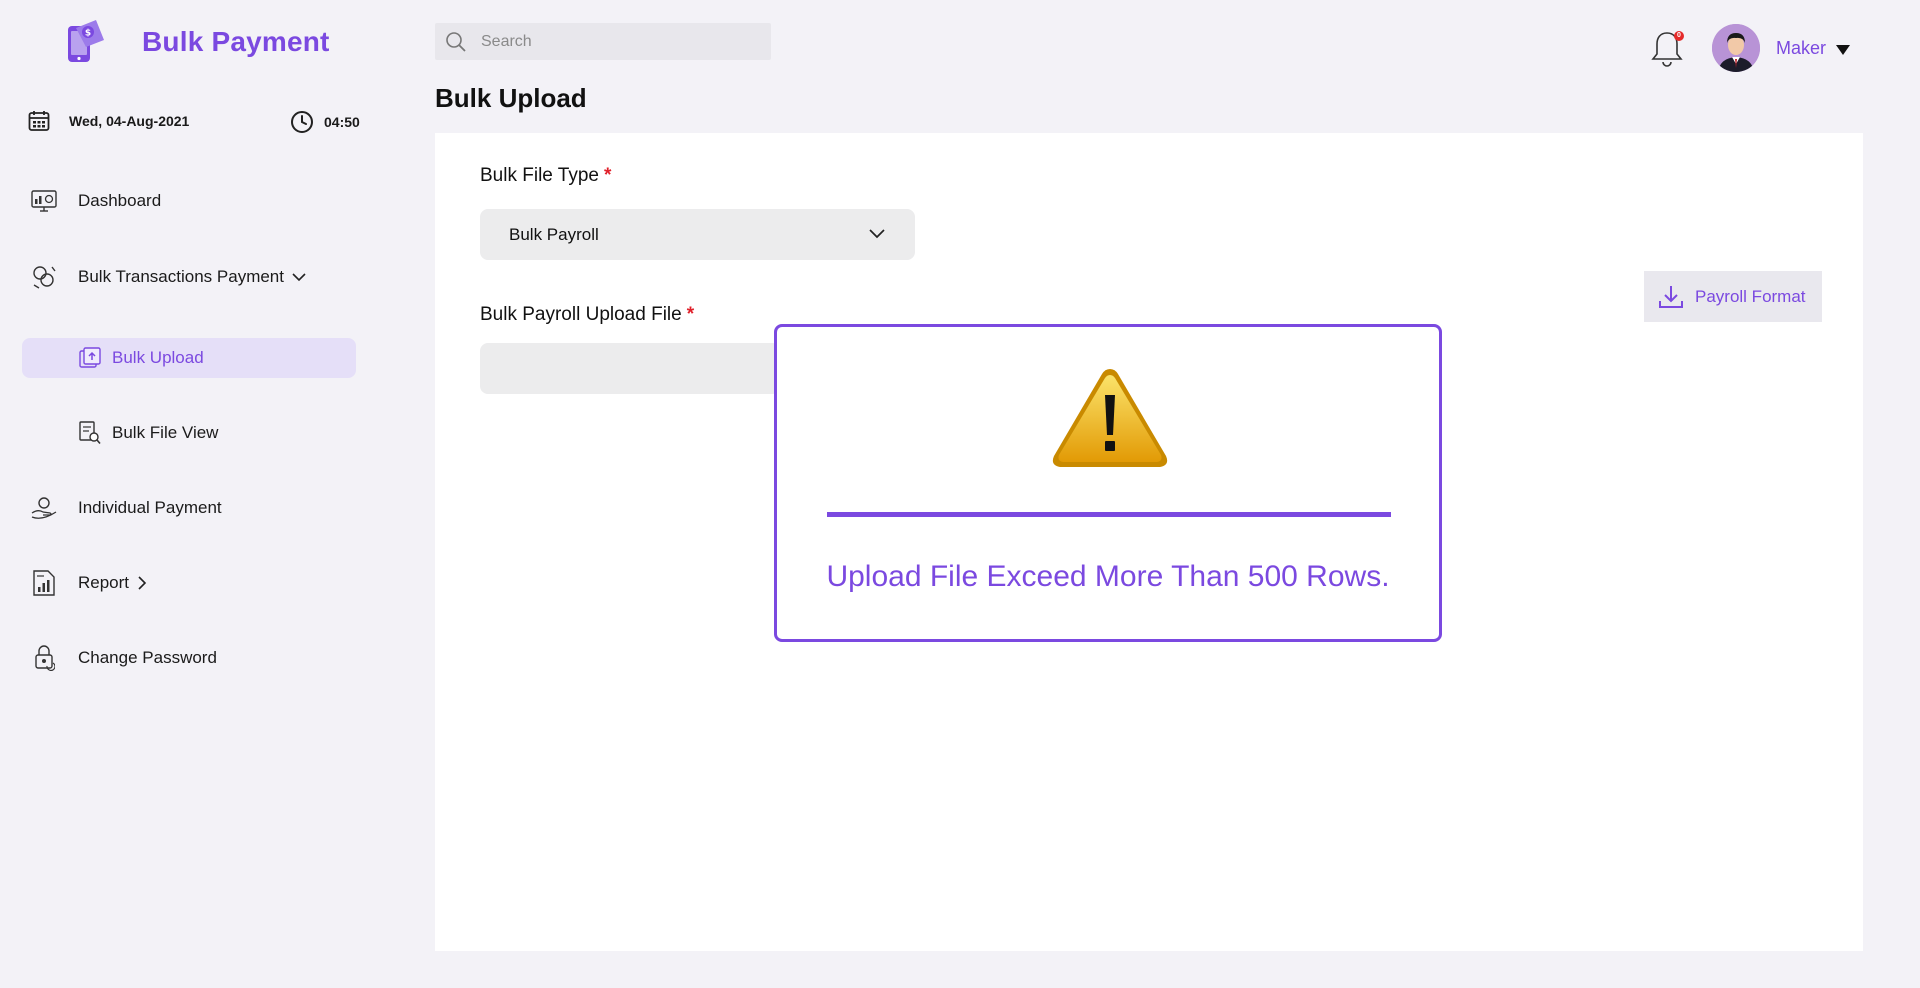  What do you see at coordinates (581, 314) in the screenshot?
I see `upload-file-label-text: Bulk Payroll Upload File` at bounding box center [581, 314].